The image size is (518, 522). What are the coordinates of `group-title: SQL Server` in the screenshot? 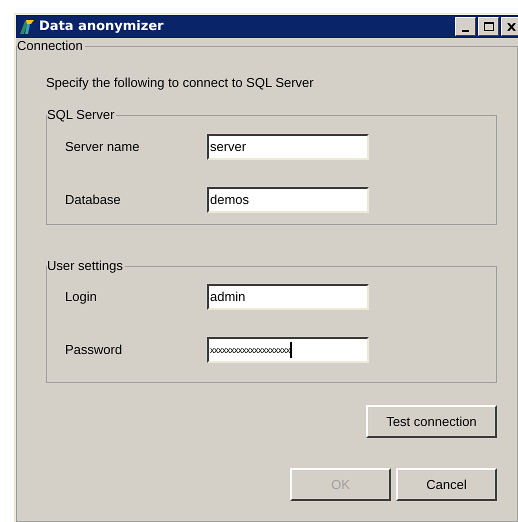 It's located at (81, 115).